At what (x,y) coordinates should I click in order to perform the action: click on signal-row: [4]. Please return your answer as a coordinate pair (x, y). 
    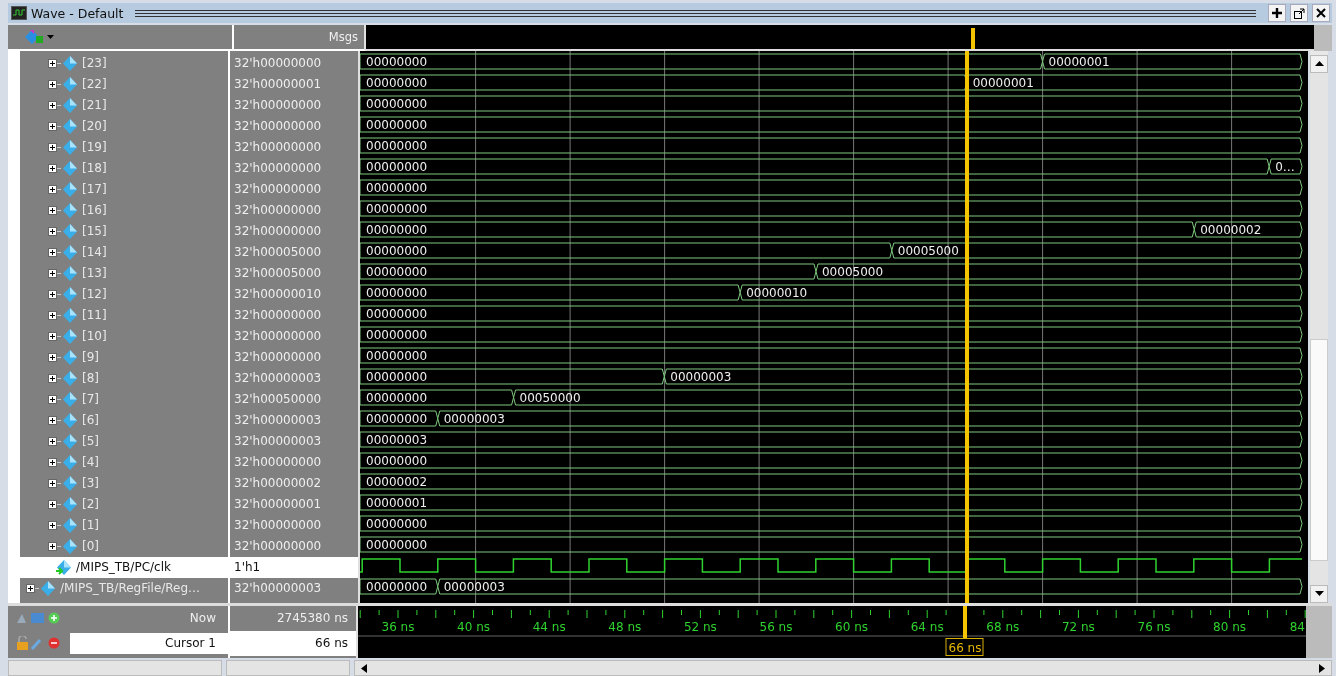
    Looking at the image, I should click on (124, 462).